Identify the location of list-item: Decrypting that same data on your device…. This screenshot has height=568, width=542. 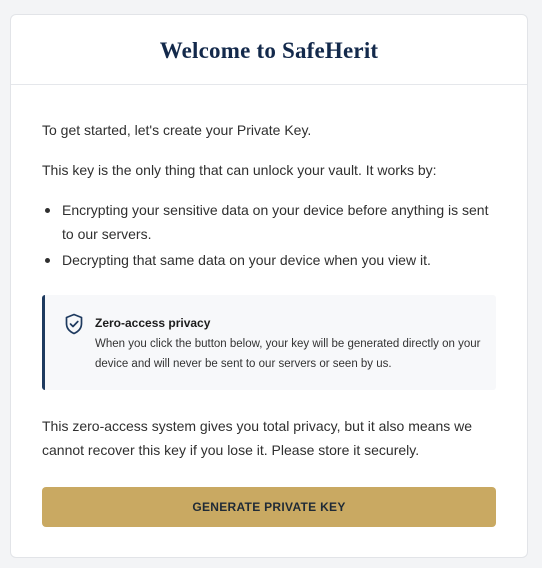
(272, 260).